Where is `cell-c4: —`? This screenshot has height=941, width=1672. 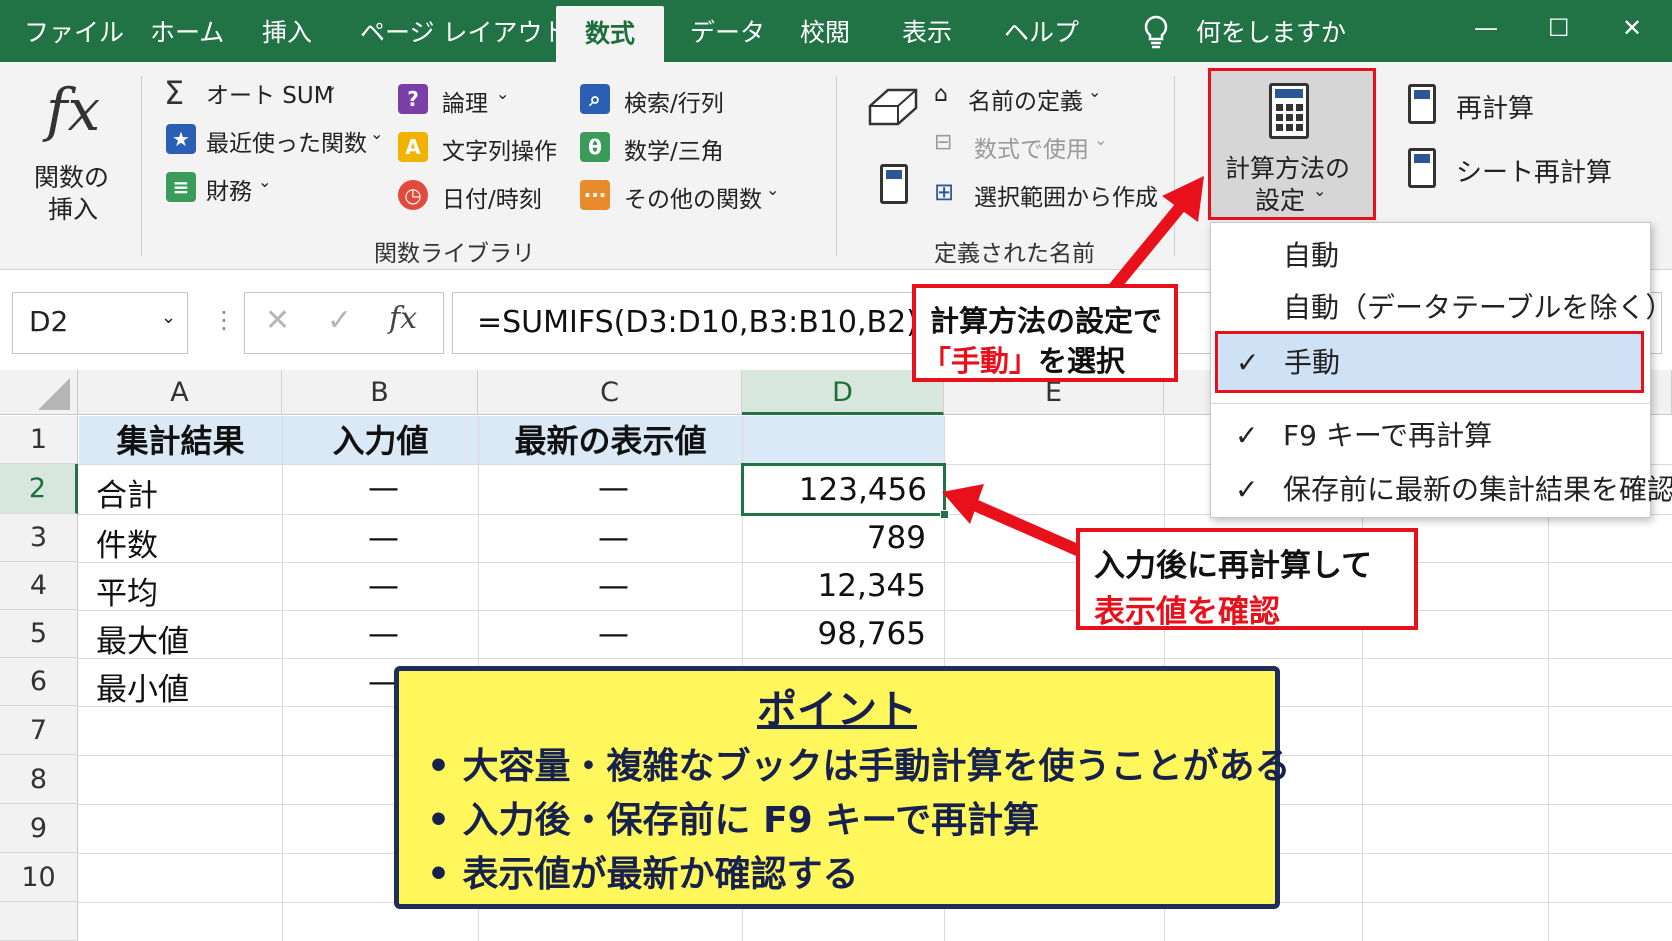
cell-c4: — is located at coordinates (613, 586).